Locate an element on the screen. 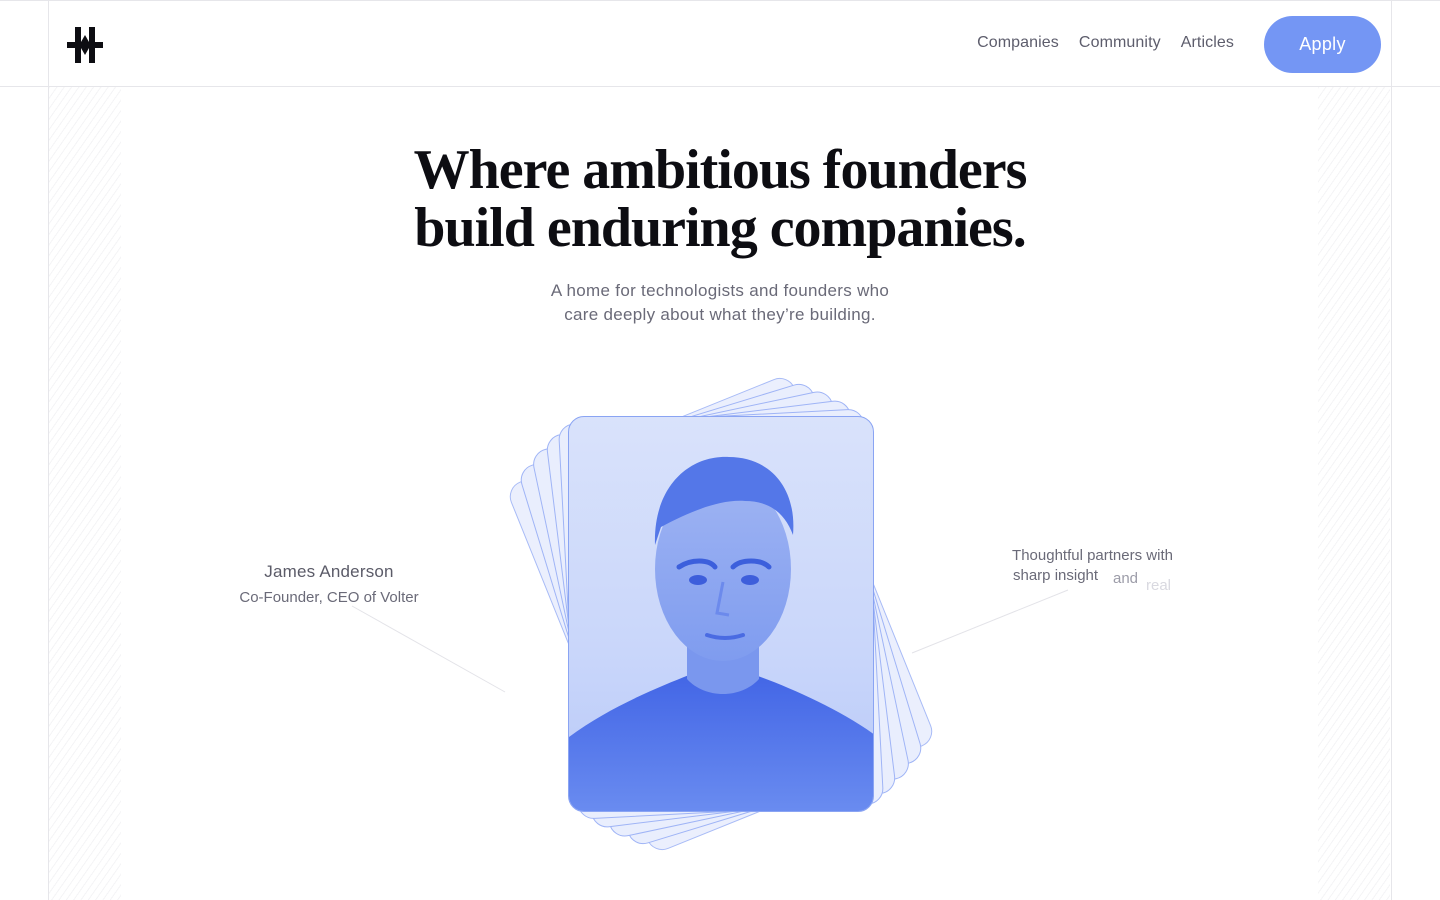 This screenshot has width=1440, height=900. founder-role: Co-Founder, CEO of Volter is located at coordinates (329, 597).